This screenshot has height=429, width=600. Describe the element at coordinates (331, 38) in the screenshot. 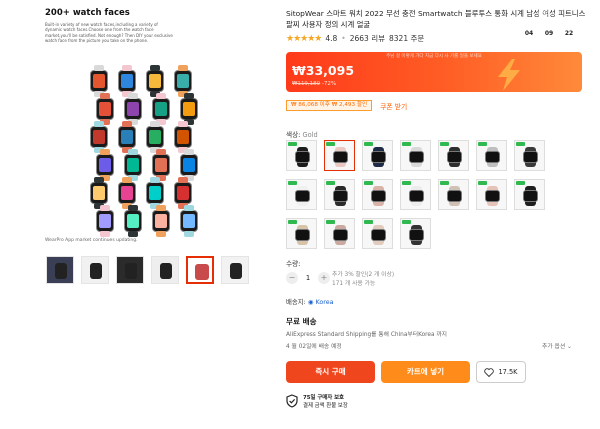

I see `rating-value: 4.8` at that location.